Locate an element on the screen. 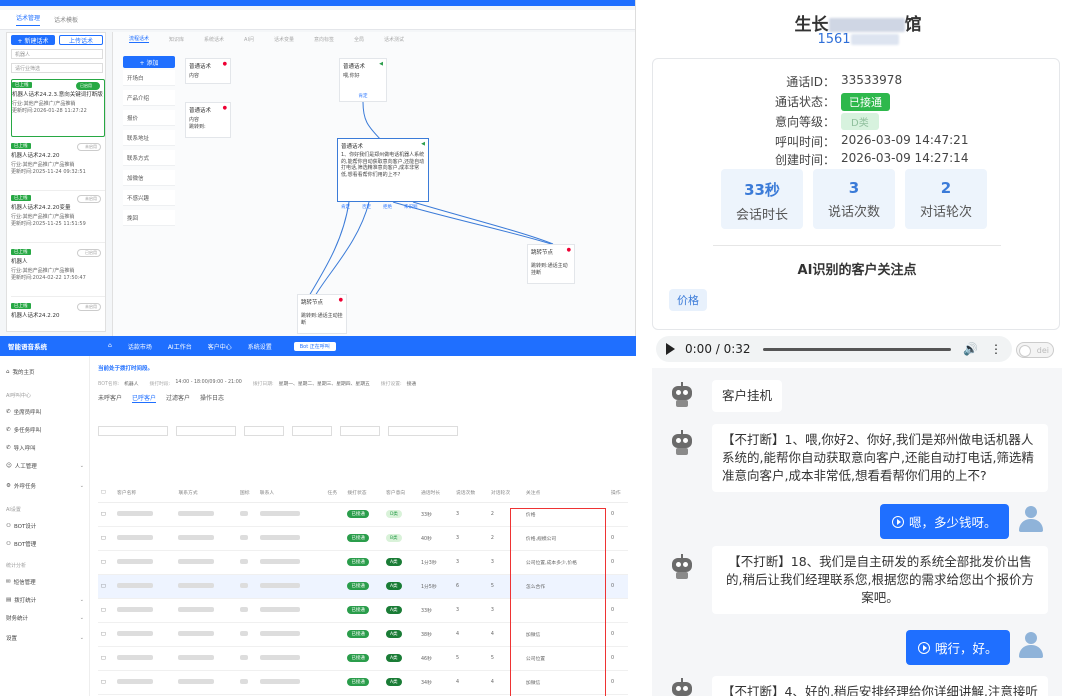  sidebar-item: ✆ 多任务呼叫 is located at coordinates (45, 430).